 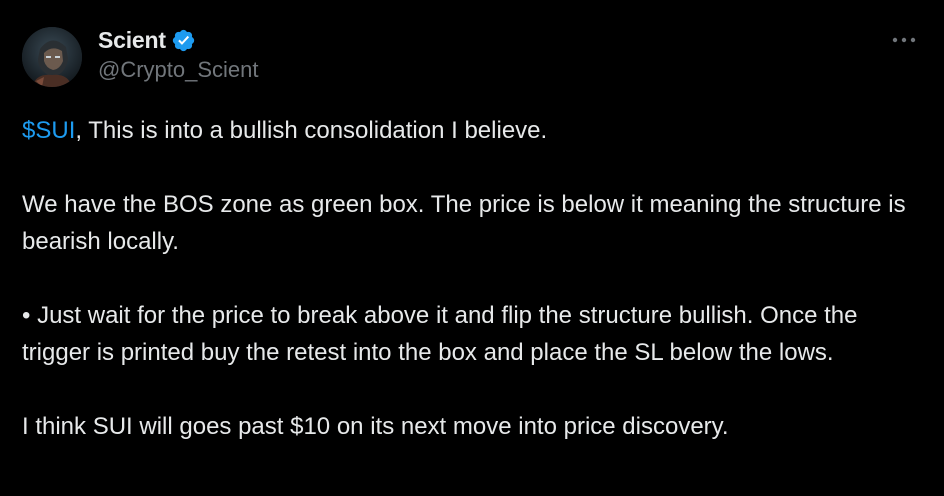 What do you see at coordinates (178, 70) in the screenshot?
I see `user-handle: @Crypto_Scient` at bounding box center [178, 70].